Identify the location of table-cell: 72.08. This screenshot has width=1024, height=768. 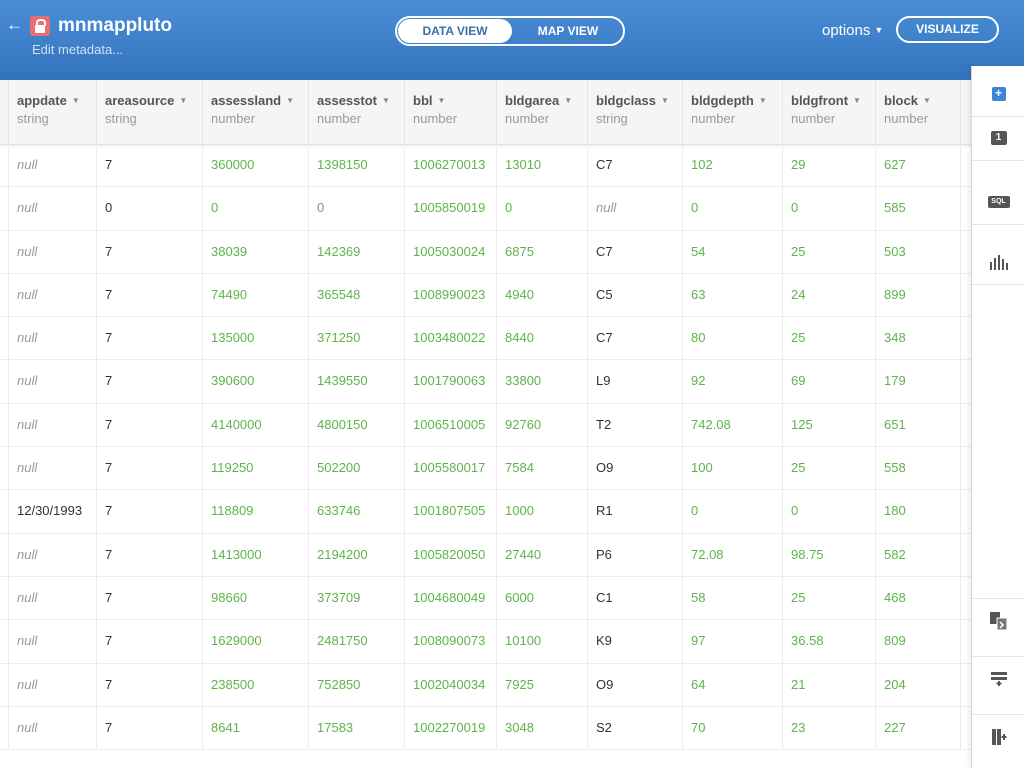
(732, 554).